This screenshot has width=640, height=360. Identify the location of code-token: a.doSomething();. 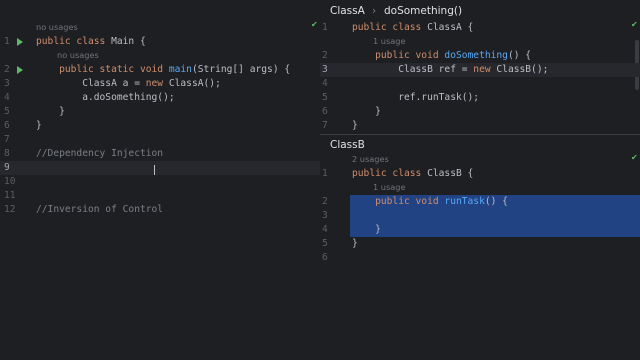
(105, 97).